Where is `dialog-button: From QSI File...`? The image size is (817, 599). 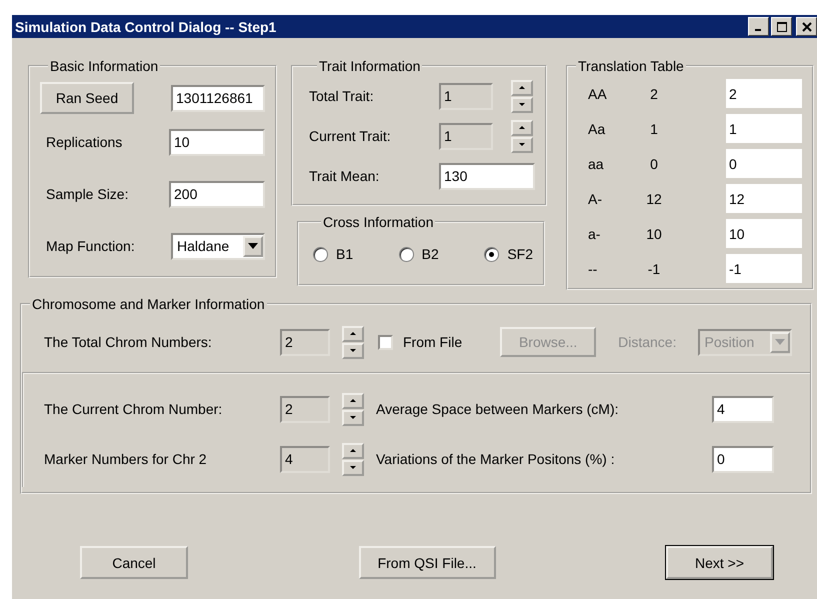
dialog-button: From QSI File... is located at coordinates (427, 562).